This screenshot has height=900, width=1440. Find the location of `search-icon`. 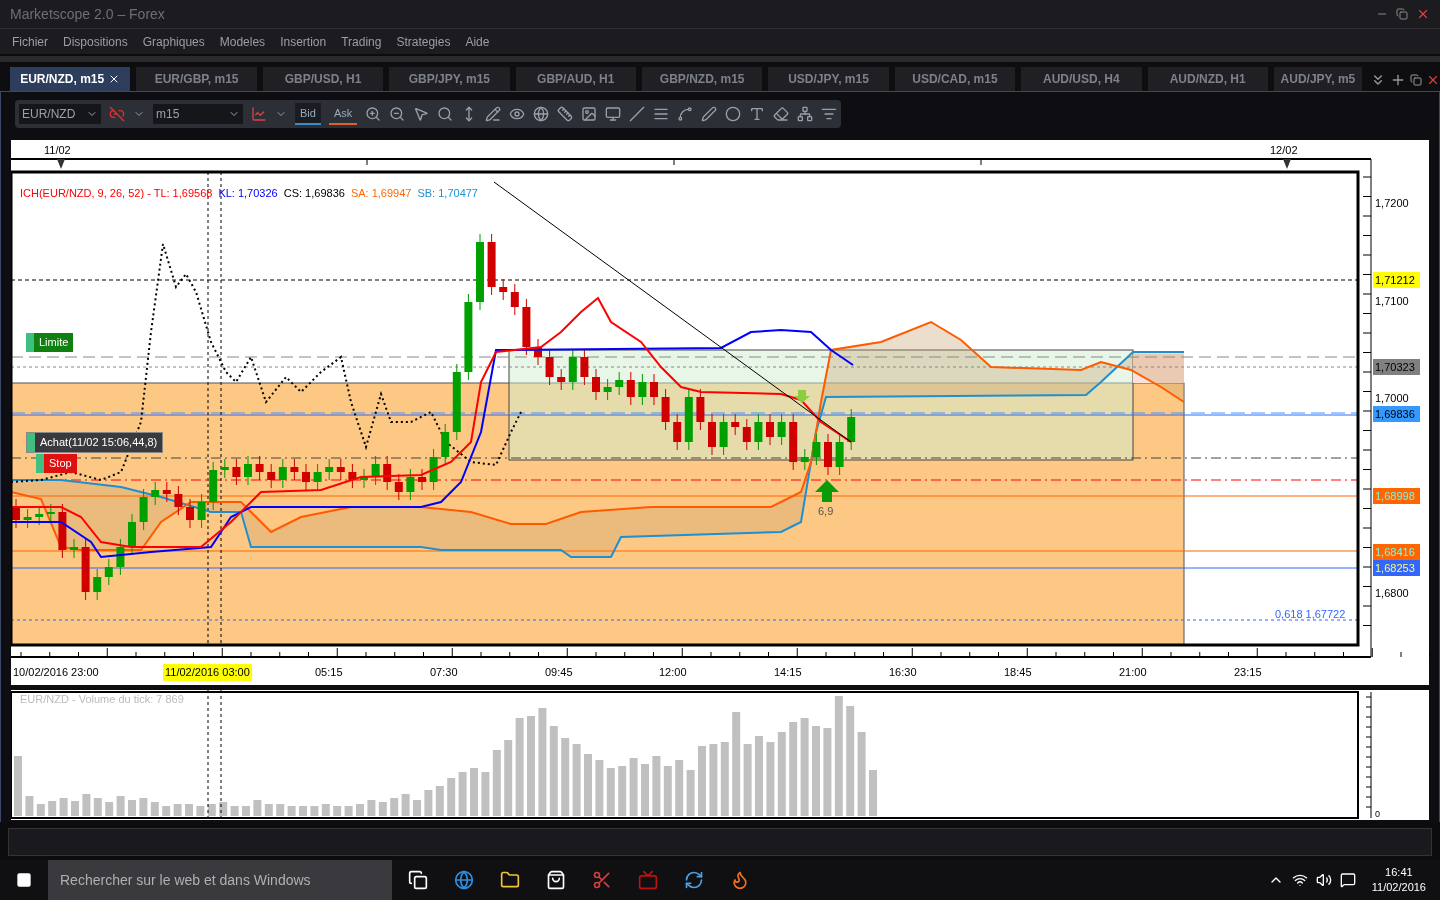

search-icon is located at coordinates (445, 114).